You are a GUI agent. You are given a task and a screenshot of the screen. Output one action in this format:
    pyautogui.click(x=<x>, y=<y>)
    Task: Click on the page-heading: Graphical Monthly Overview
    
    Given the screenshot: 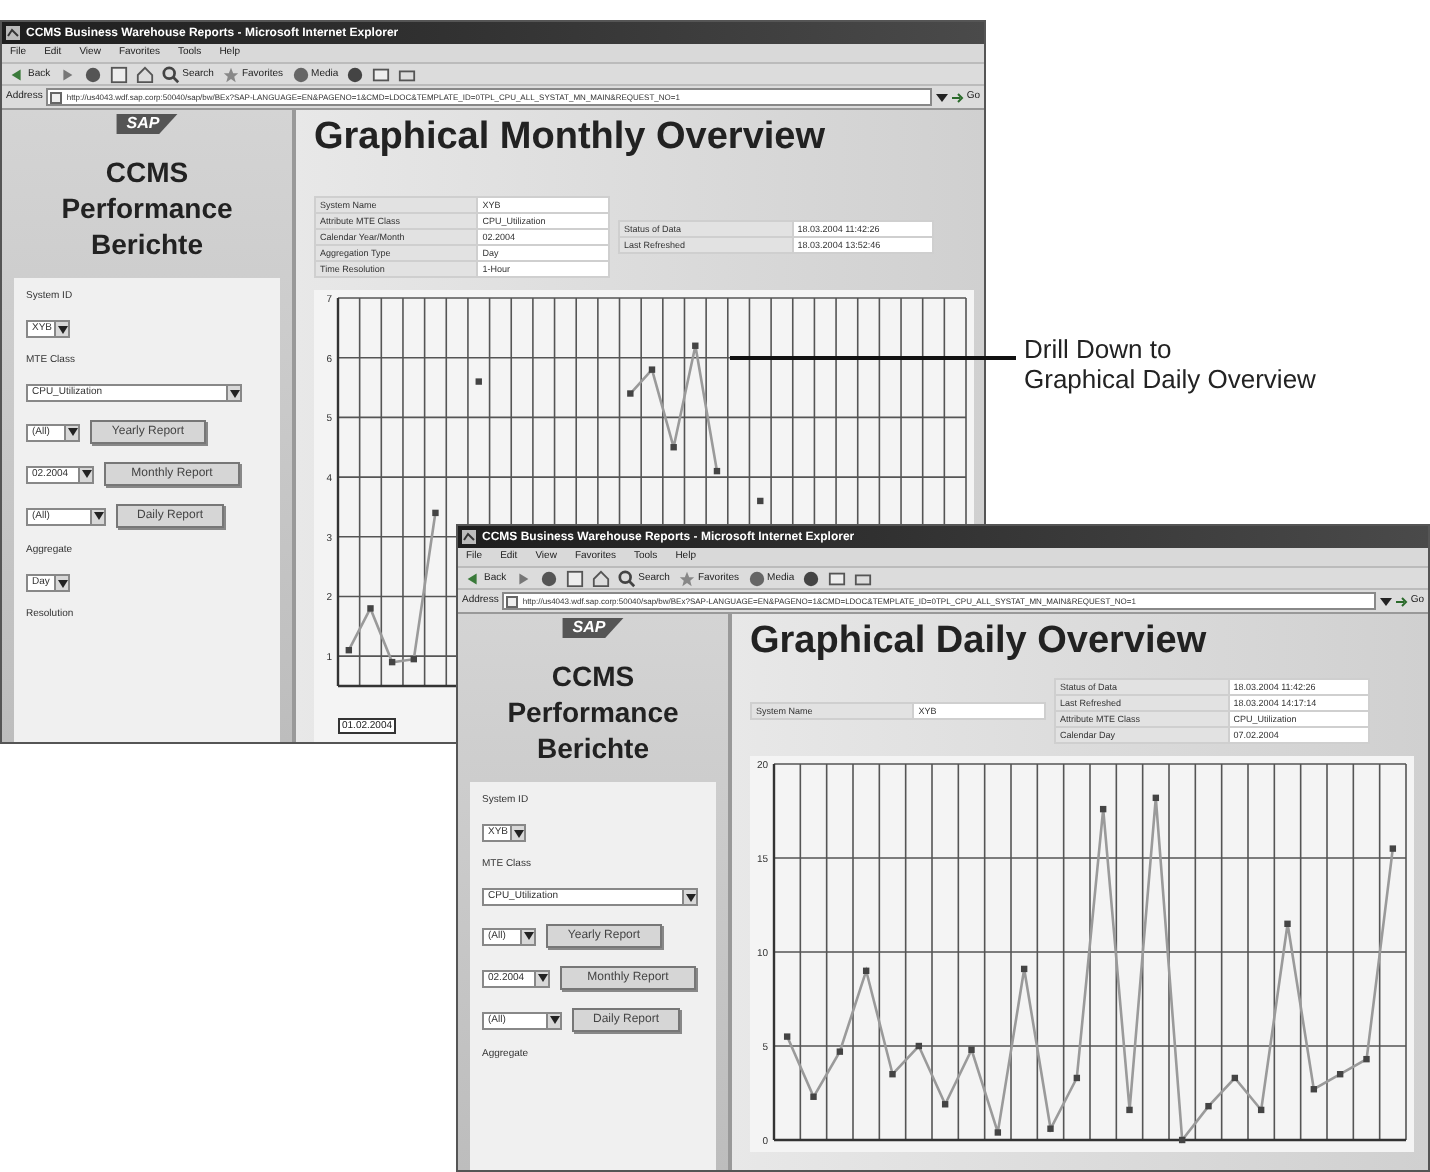 What is the action you would take?
    pyautogui.click(x=571, y=138)
    